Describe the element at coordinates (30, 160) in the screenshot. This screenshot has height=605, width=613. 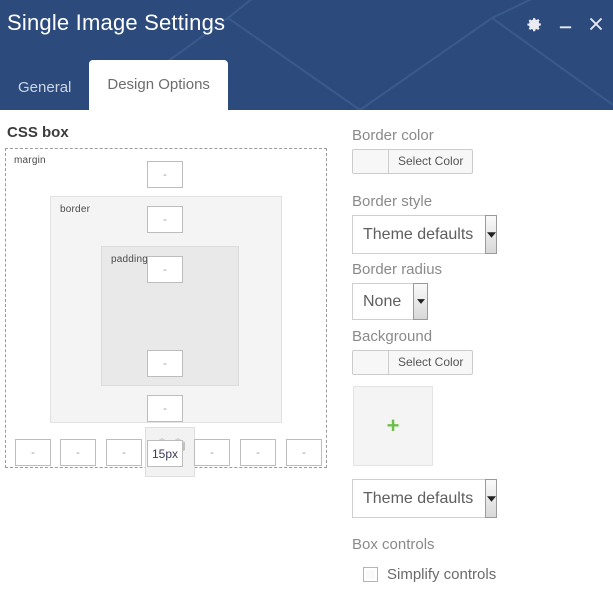
I see `margin-label: margin` at that location.